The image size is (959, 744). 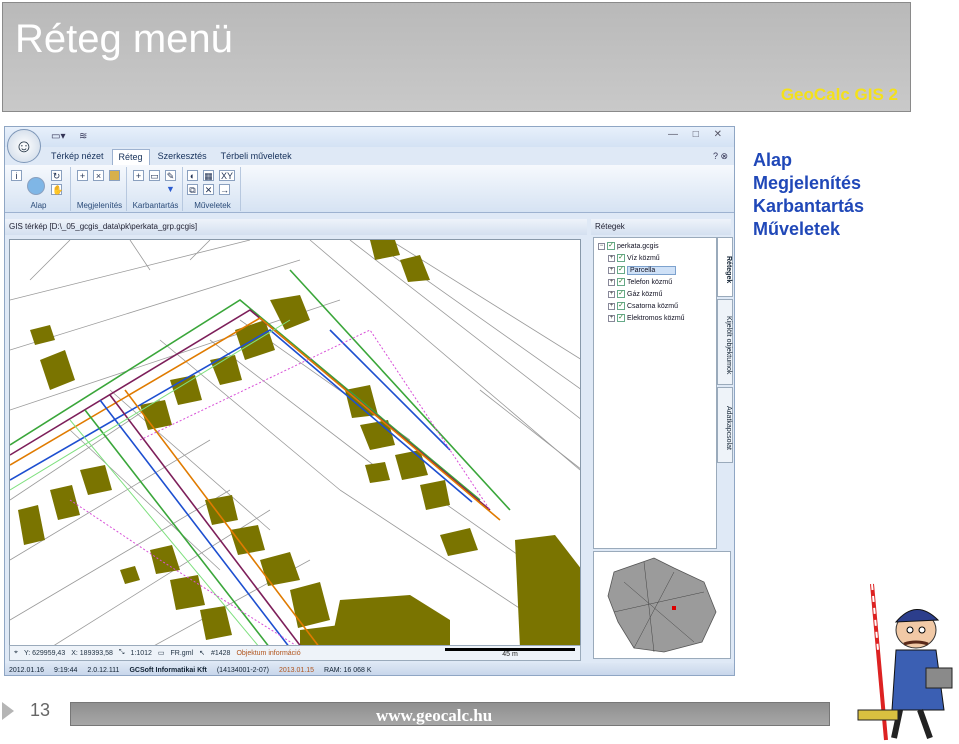 I want to click on layer-edit-icon: ✎, so click(x=170, y=175).